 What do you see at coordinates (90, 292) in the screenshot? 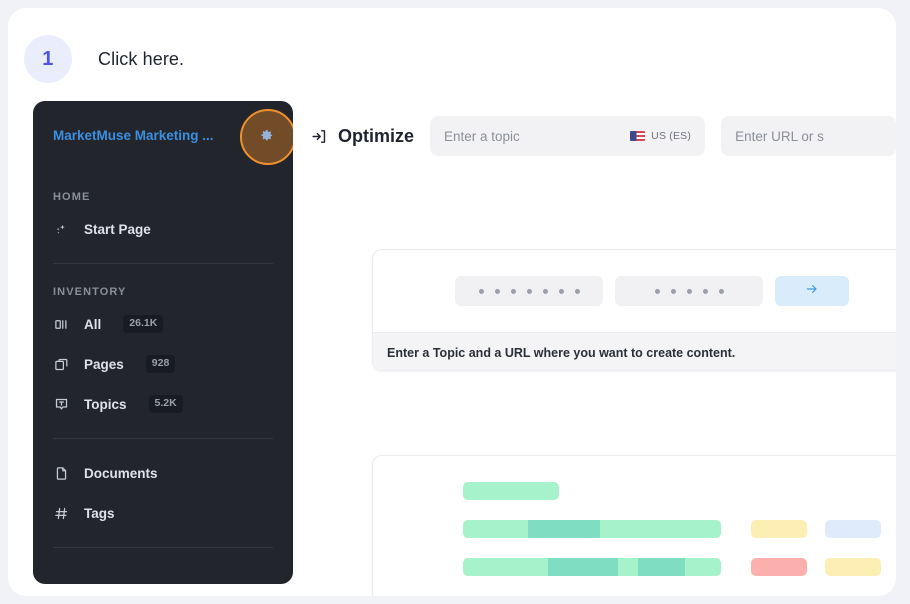
I see `sidebar-section-inventory: INVENTORY` at bounding box center [90, 292].